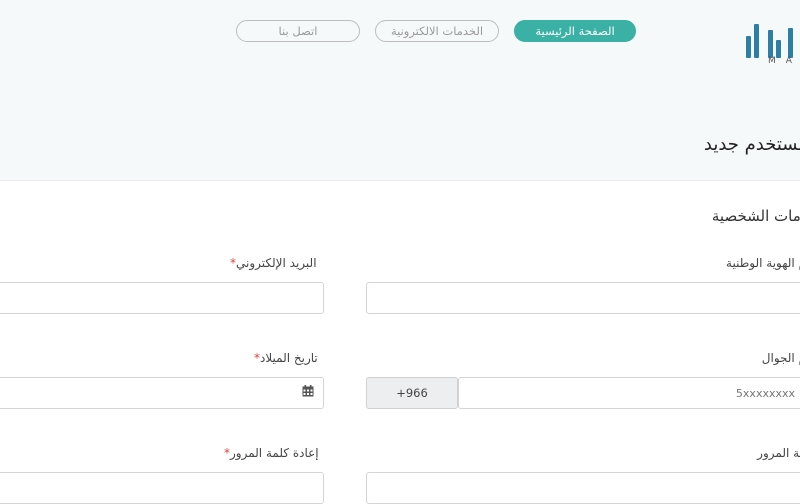  Describe the element at coordinates (289, 358) in the screenshot. I see `birthdate-label-text: تاريخ الميلاد` at that location.